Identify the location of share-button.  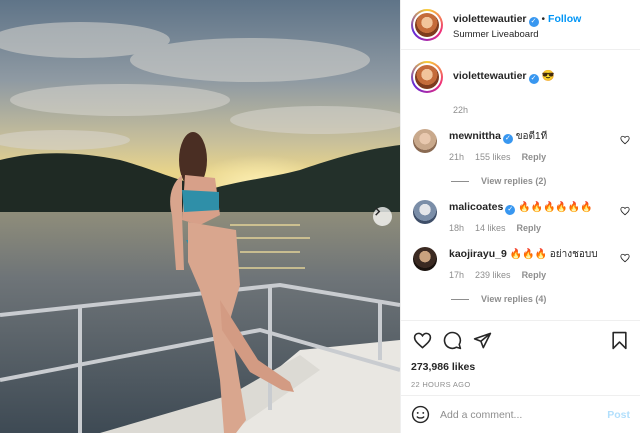
(482, 340).